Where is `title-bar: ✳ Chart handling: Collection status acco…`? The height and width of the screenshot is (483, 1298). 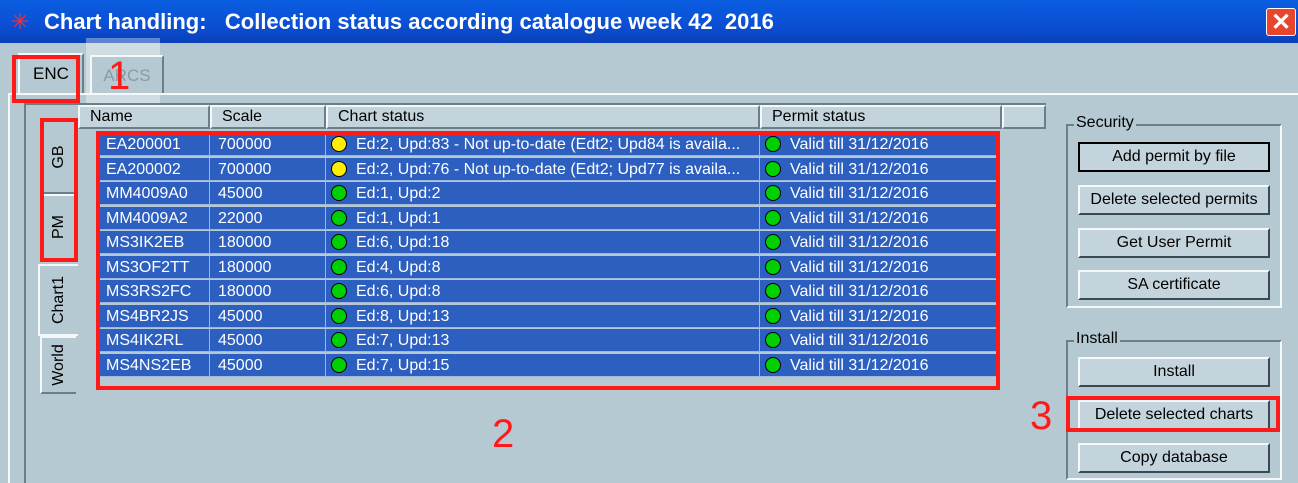 title-bar: ✳ Chart handling: Collection status acco… is located at coordinates (649, 21).